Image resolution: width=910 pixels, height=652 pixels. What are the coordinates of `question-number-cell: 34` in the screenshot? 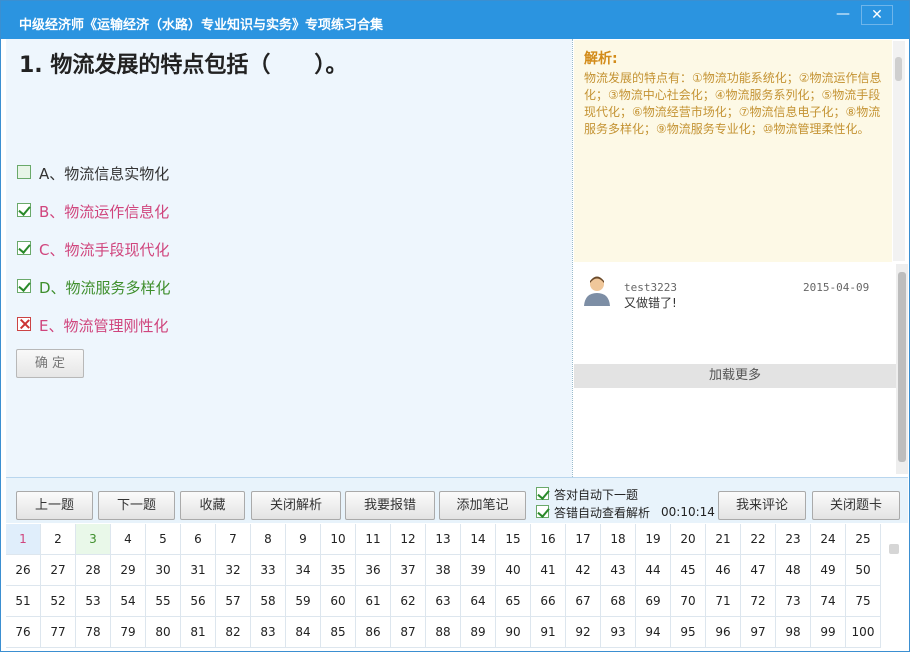 It's located at (303, 570).